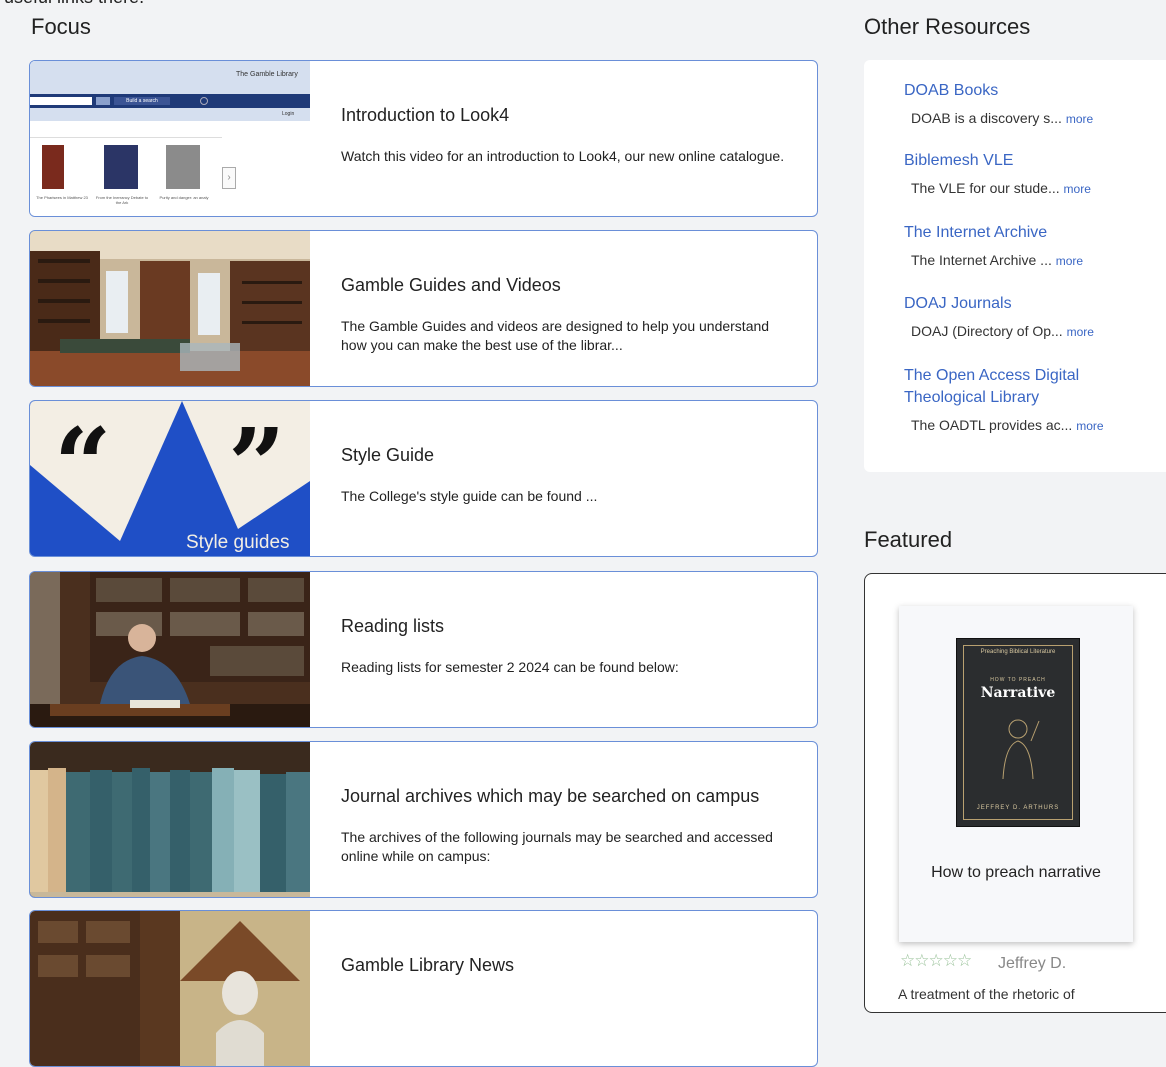 This screenshot has width=1166, height=1067. Describe the element at coordinates (170, 478) in the screenshot. I see `style-guides-image: “ ” Style guides` at that location.